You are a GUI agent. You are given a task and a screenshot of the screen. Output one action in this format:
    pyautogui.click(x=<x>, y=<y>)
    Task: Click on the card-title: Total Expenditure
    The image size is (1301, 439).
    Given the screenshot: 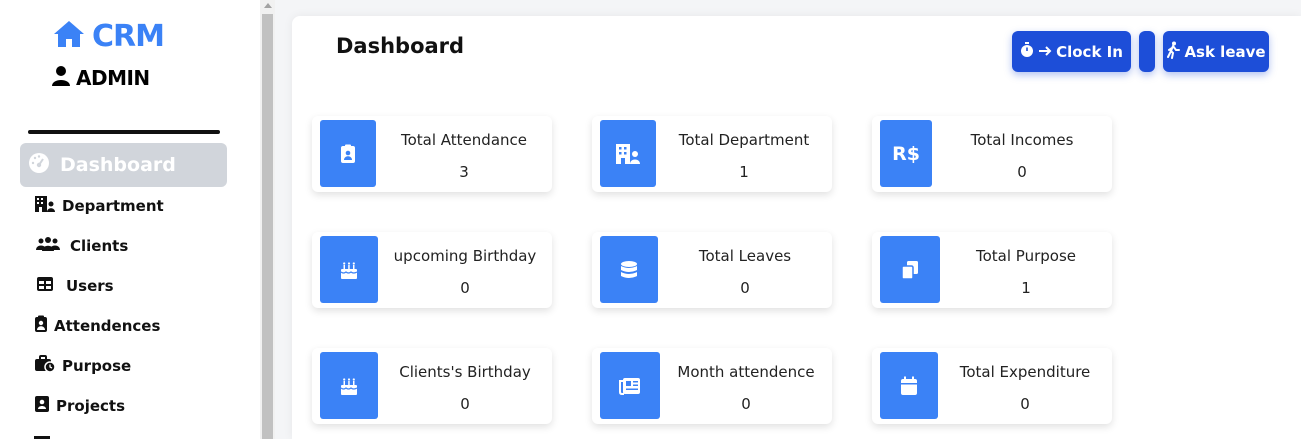 What is the action you would take?
    pyautogui.click(x=1025, y=372)
    